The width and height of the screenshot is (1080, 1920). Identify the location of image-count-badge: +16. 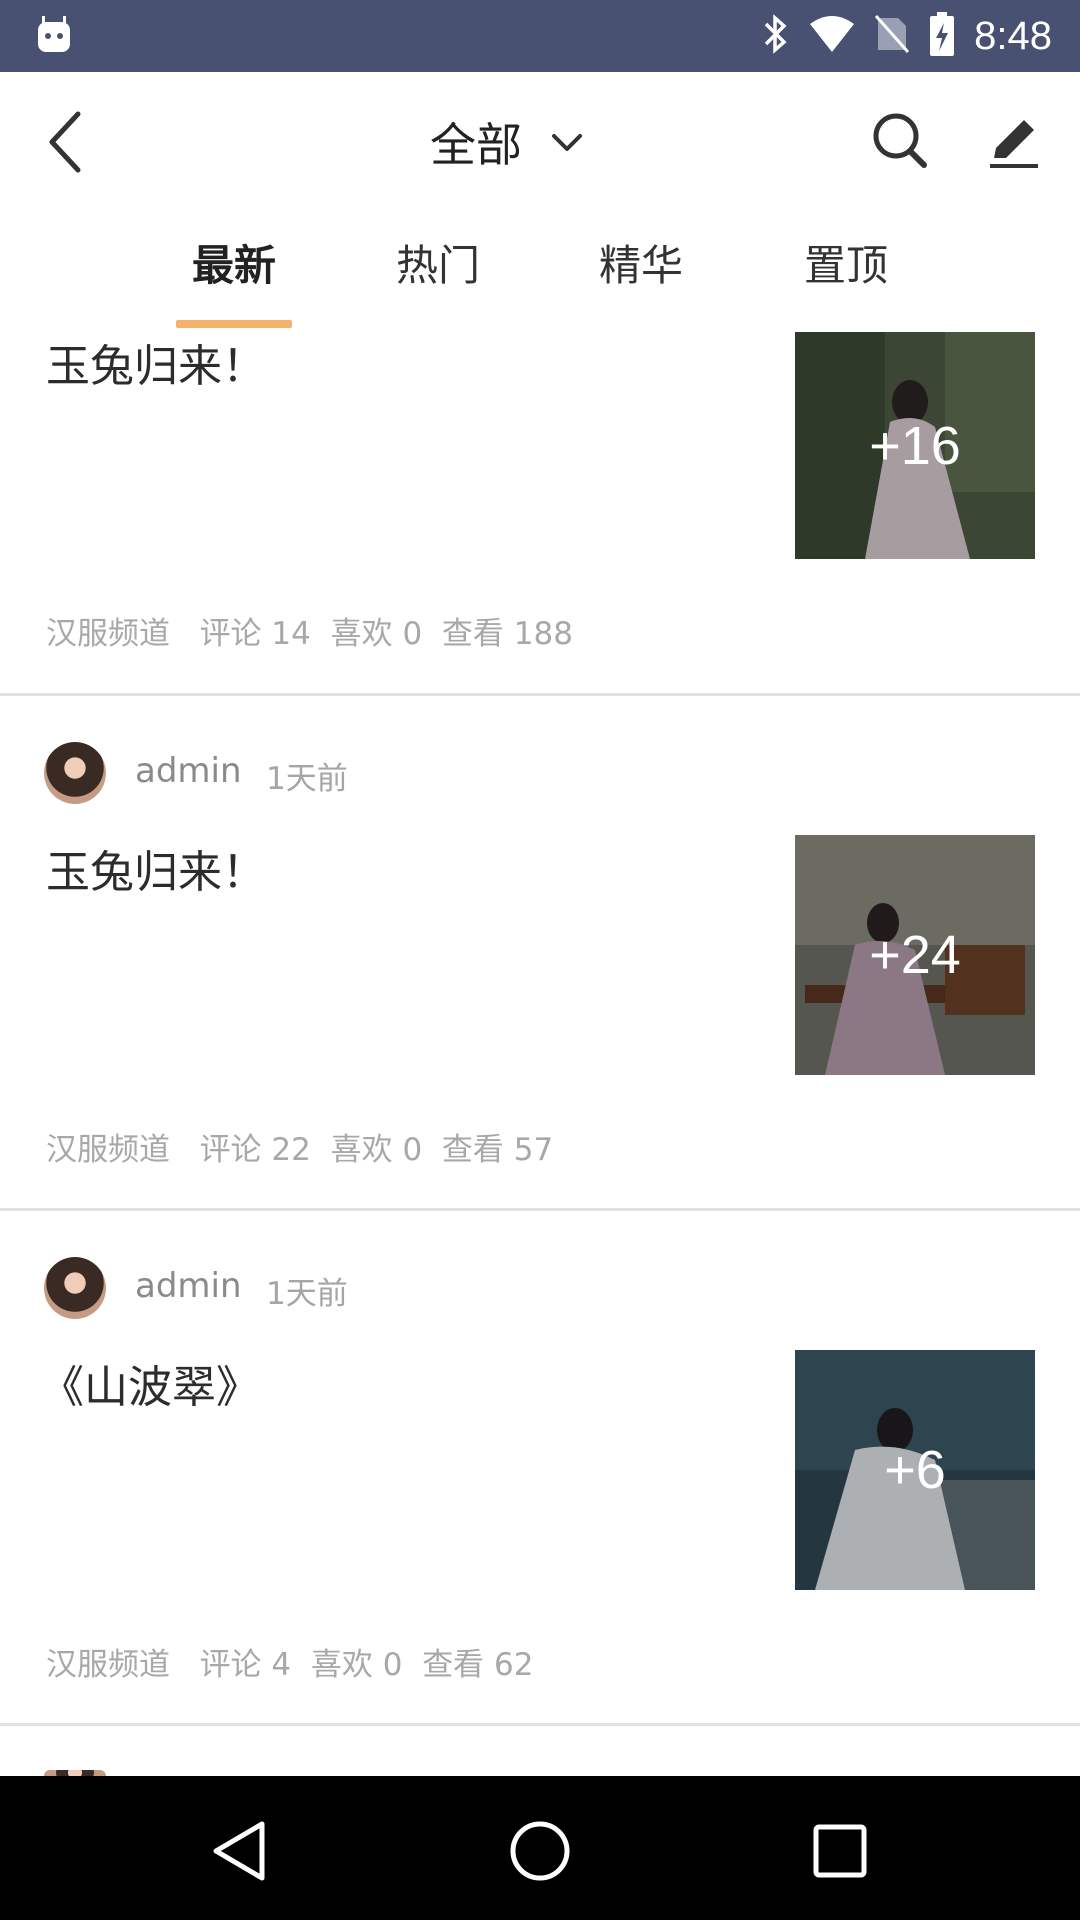
(915, 445).